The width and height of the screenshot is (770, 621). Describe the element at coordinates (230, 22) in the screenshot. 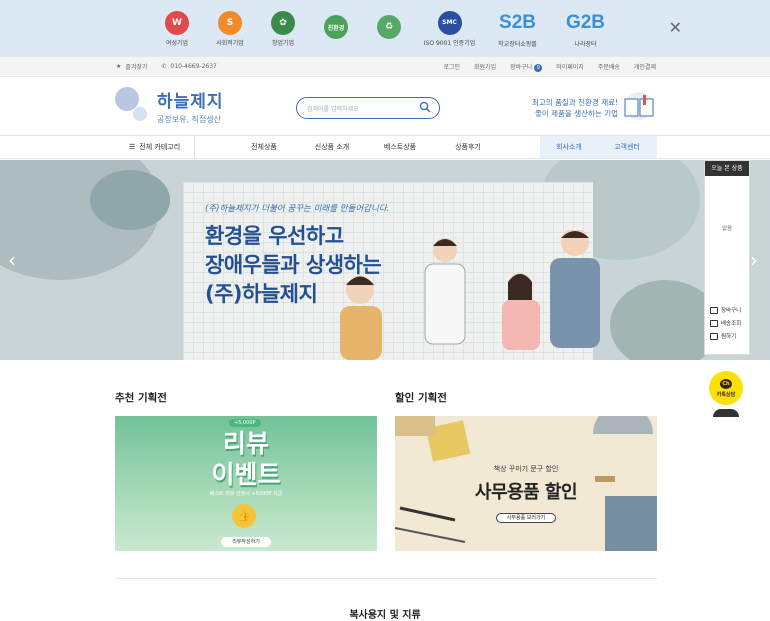

I see `social-enterprise-icon: S` at that location.